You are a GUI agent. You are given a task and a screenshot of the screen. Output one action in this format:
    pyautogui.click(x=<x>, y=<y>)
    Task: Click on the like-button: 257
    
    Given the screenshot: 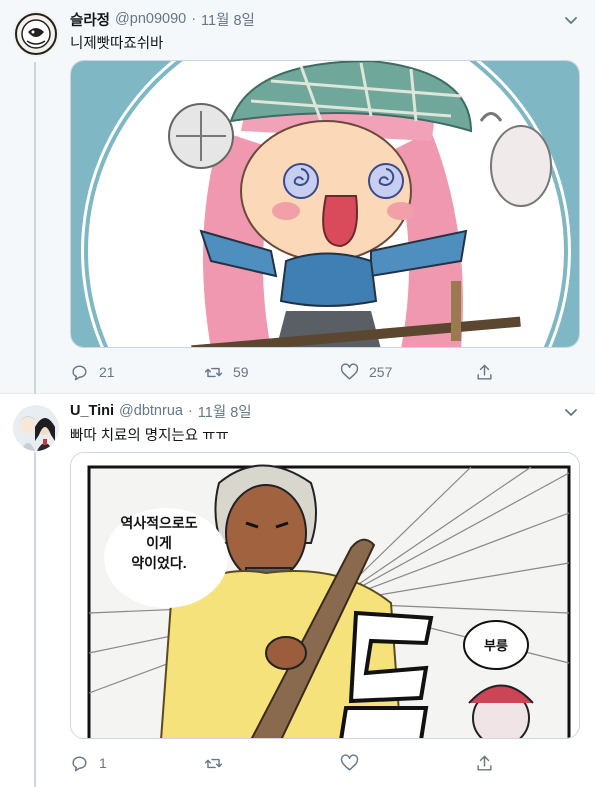 What is the action you would take?
    pyautogui.click(x=366, y=372)
    